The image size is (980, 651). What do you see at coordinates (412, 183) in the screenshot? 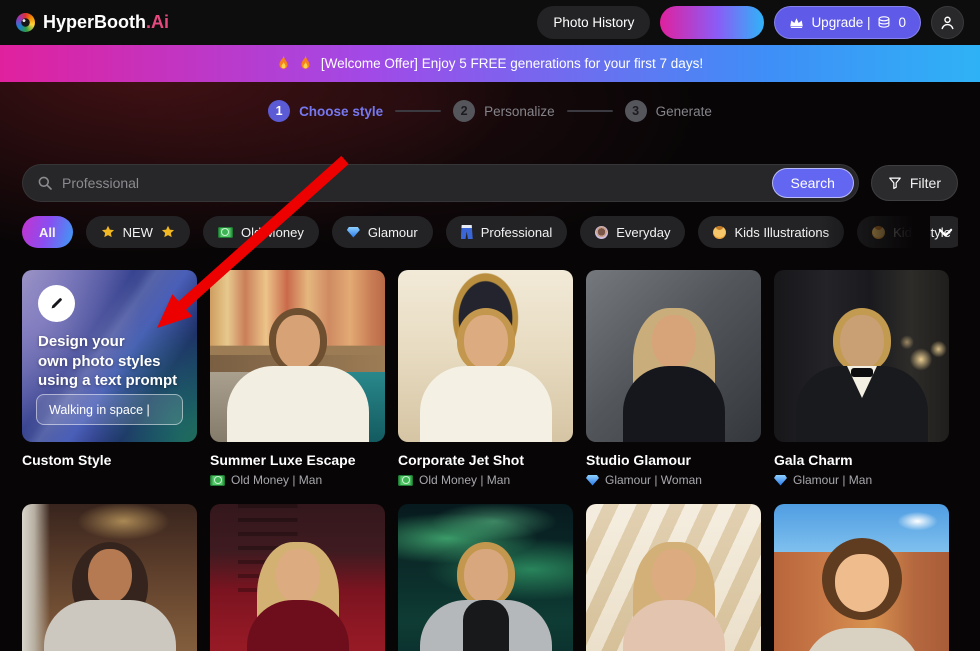
I see `search-input` at bounding box center [412, 183].